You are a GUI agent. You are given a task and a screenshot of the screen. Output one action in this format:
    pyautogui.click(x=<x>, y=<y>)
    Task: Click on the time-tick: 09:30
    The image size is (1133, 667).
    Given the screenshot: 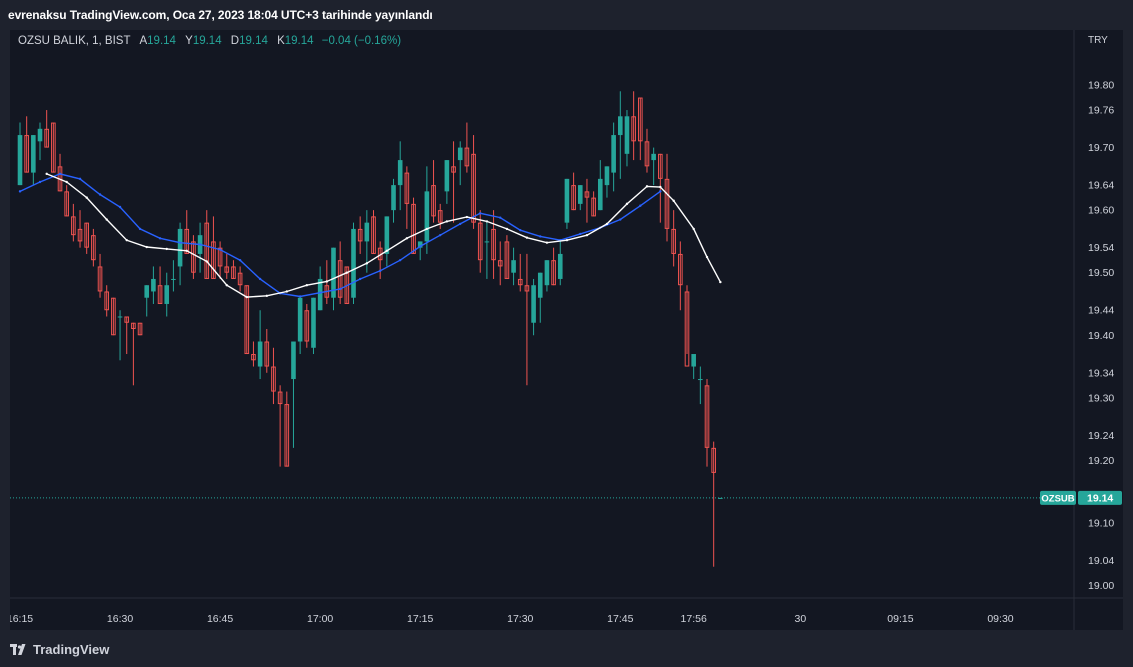 What is the action you would take?
    pyautogui.click(x=1000, y=619)
    